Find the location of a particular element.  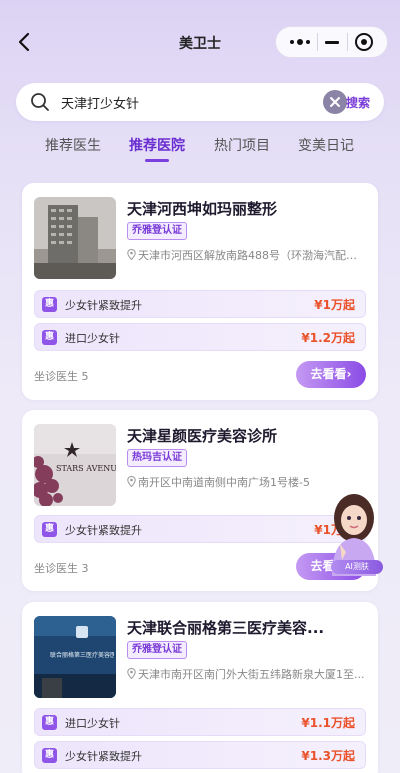

hospital-thumbnail: STARS AVENUE is located at coordinates (75, 465).